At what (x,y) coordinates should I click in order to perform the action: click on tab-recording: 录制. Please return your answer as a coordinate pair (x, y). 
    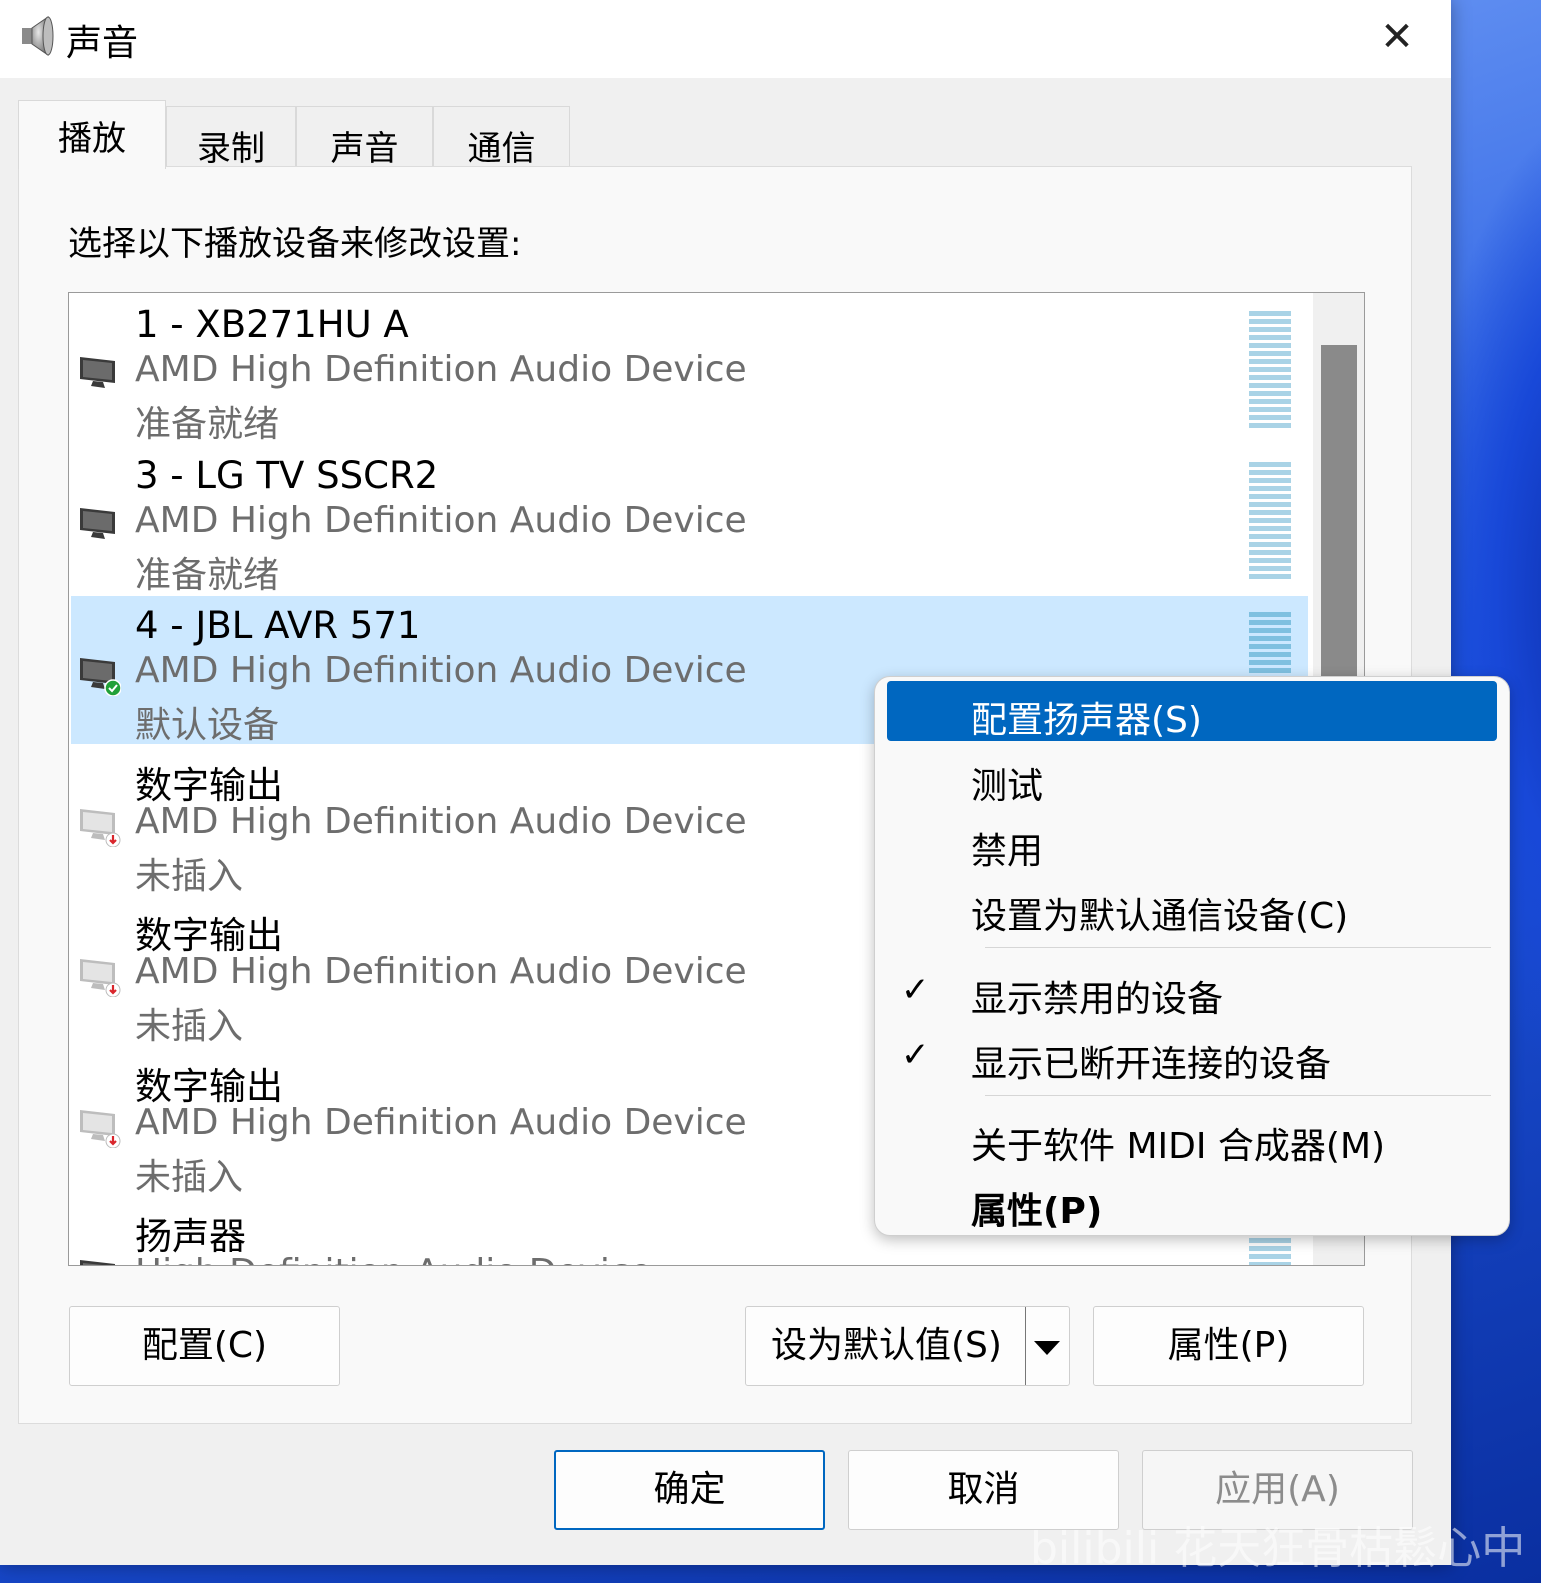
    Looking at the image, I should click on (231, 137).